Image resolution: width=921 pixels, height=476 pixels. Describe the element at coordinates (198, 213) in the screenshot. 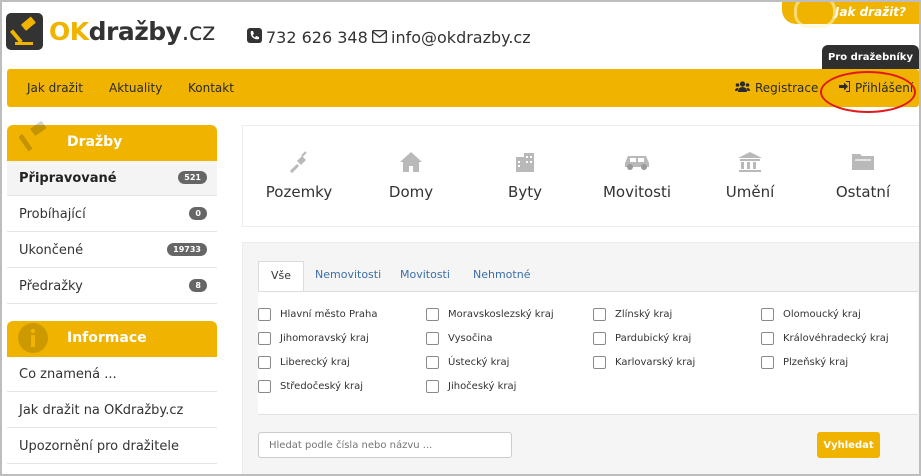

I see `count-badge: 0` at that location.